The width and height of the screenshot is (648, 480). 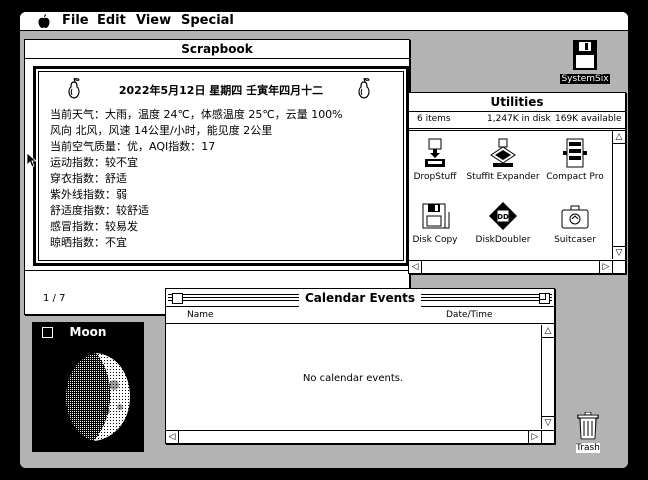 I want to click on stuffit-expander-label: StuffIt Expander, so click(x=503, y=177).